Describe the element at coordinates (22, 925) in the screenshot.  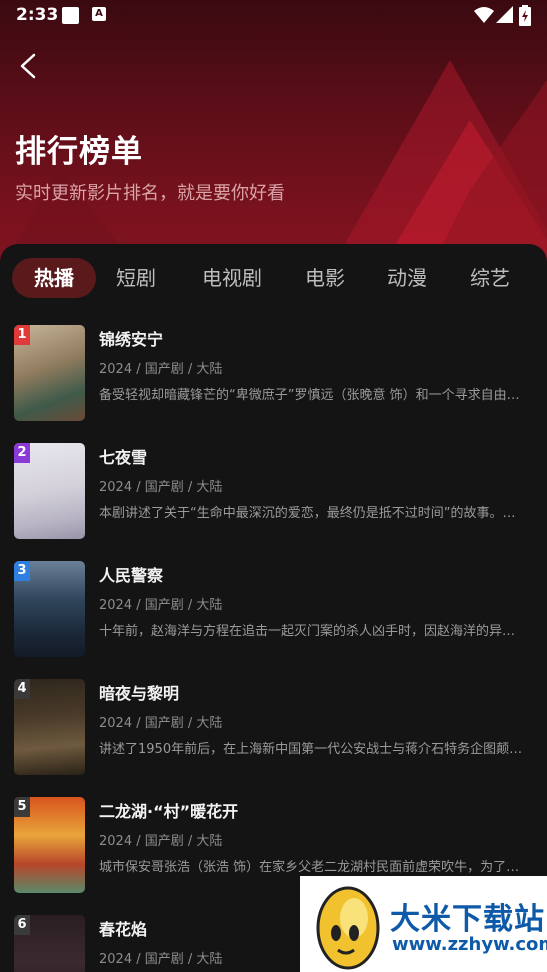
I see `rank-badge: 6` at that location.